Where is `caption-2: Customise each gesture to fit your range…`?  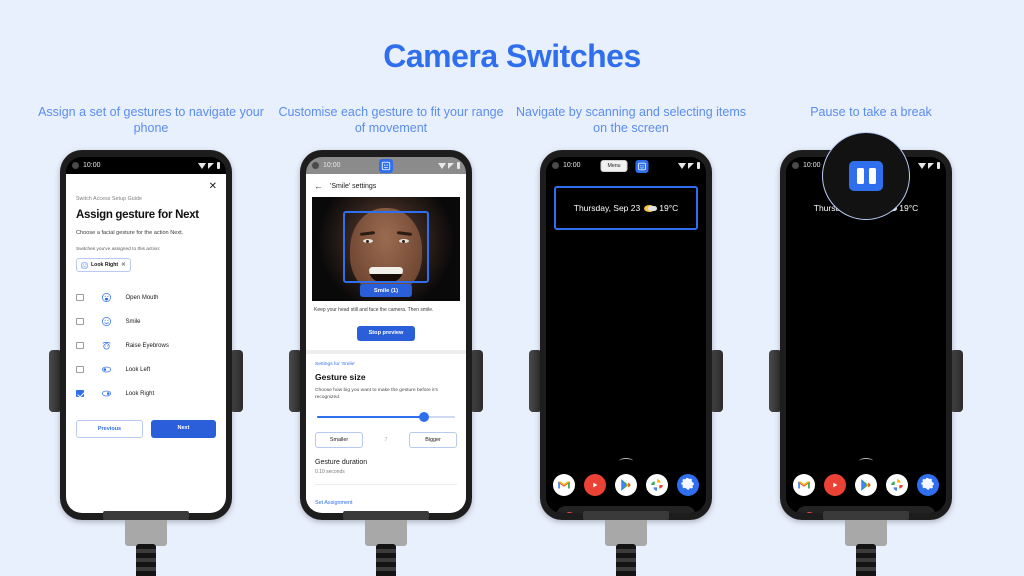 caption-2: Customise each gesture to fit your range… is located at coordinates (391, 120).